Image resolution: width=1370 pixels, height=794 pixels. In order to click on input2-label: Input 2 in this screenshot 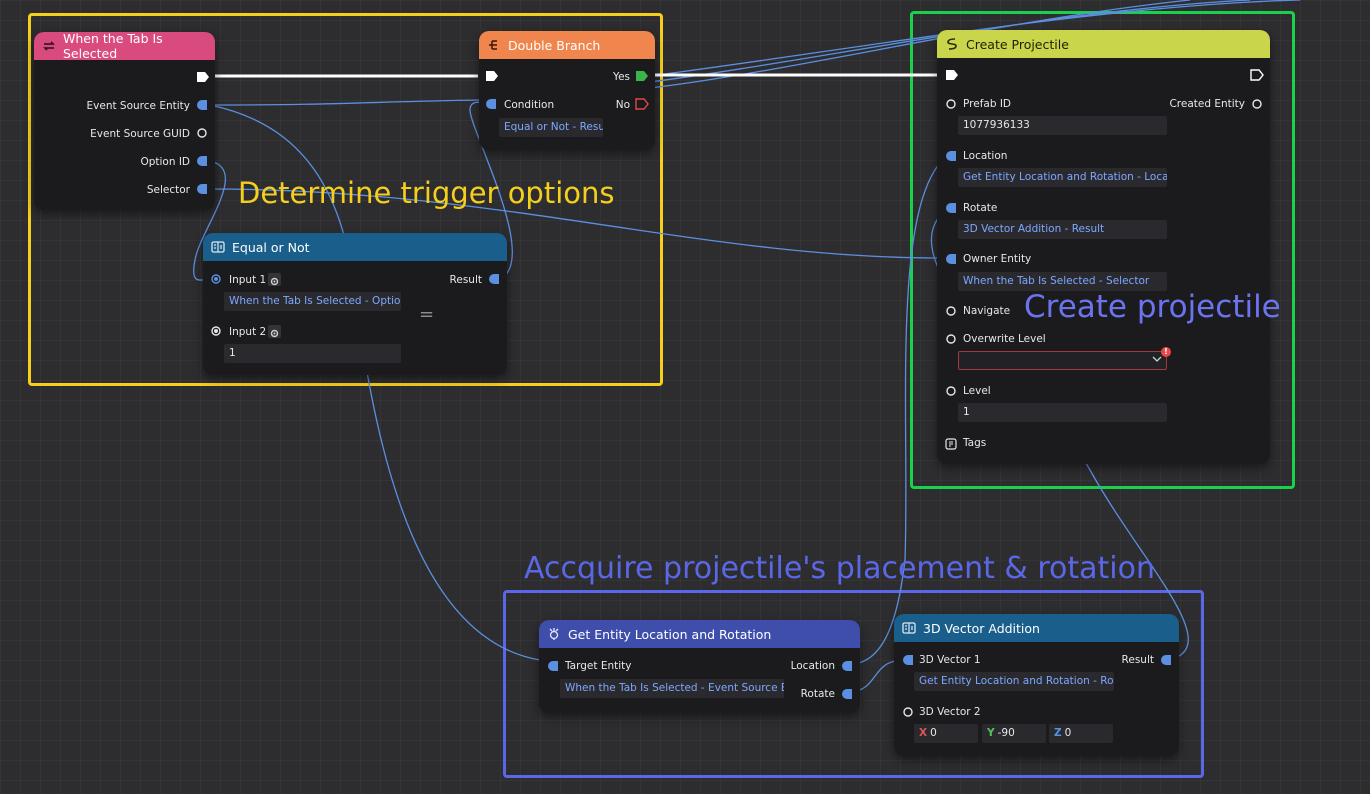, I will do `click(248, 332)`.